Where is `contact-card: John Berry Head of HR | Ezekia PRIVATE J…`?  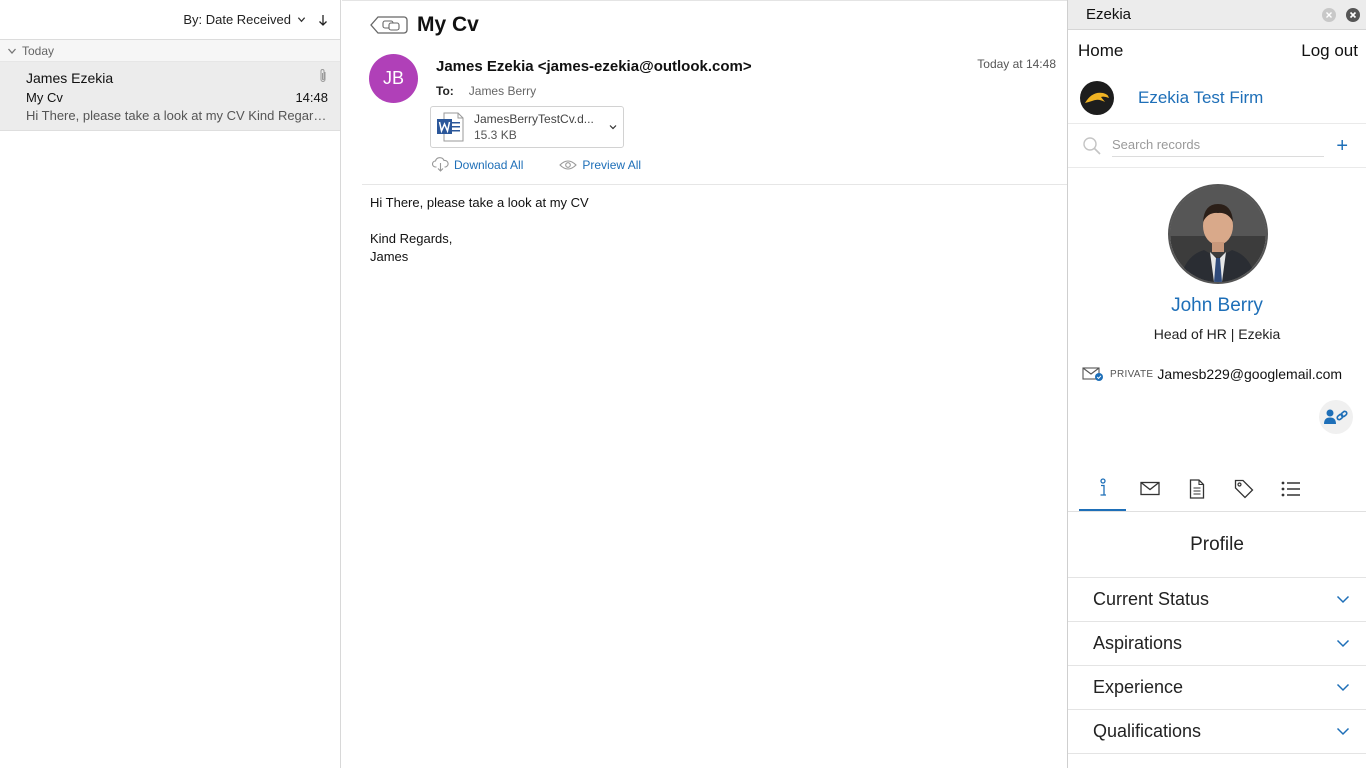
contact-card: John Berry Head of HR | Ezekia PRIVATE J… is located at coordinates (1217, 317).